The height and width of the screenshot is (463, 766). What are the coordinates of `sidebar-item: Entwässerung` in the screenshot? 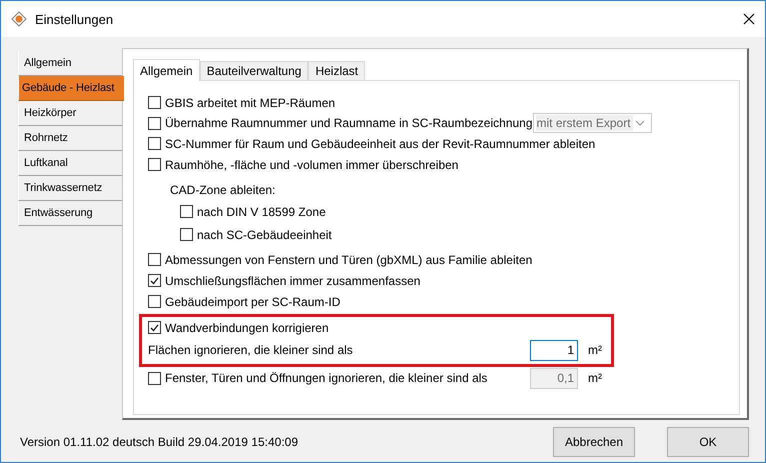 It's located at (70, 213).